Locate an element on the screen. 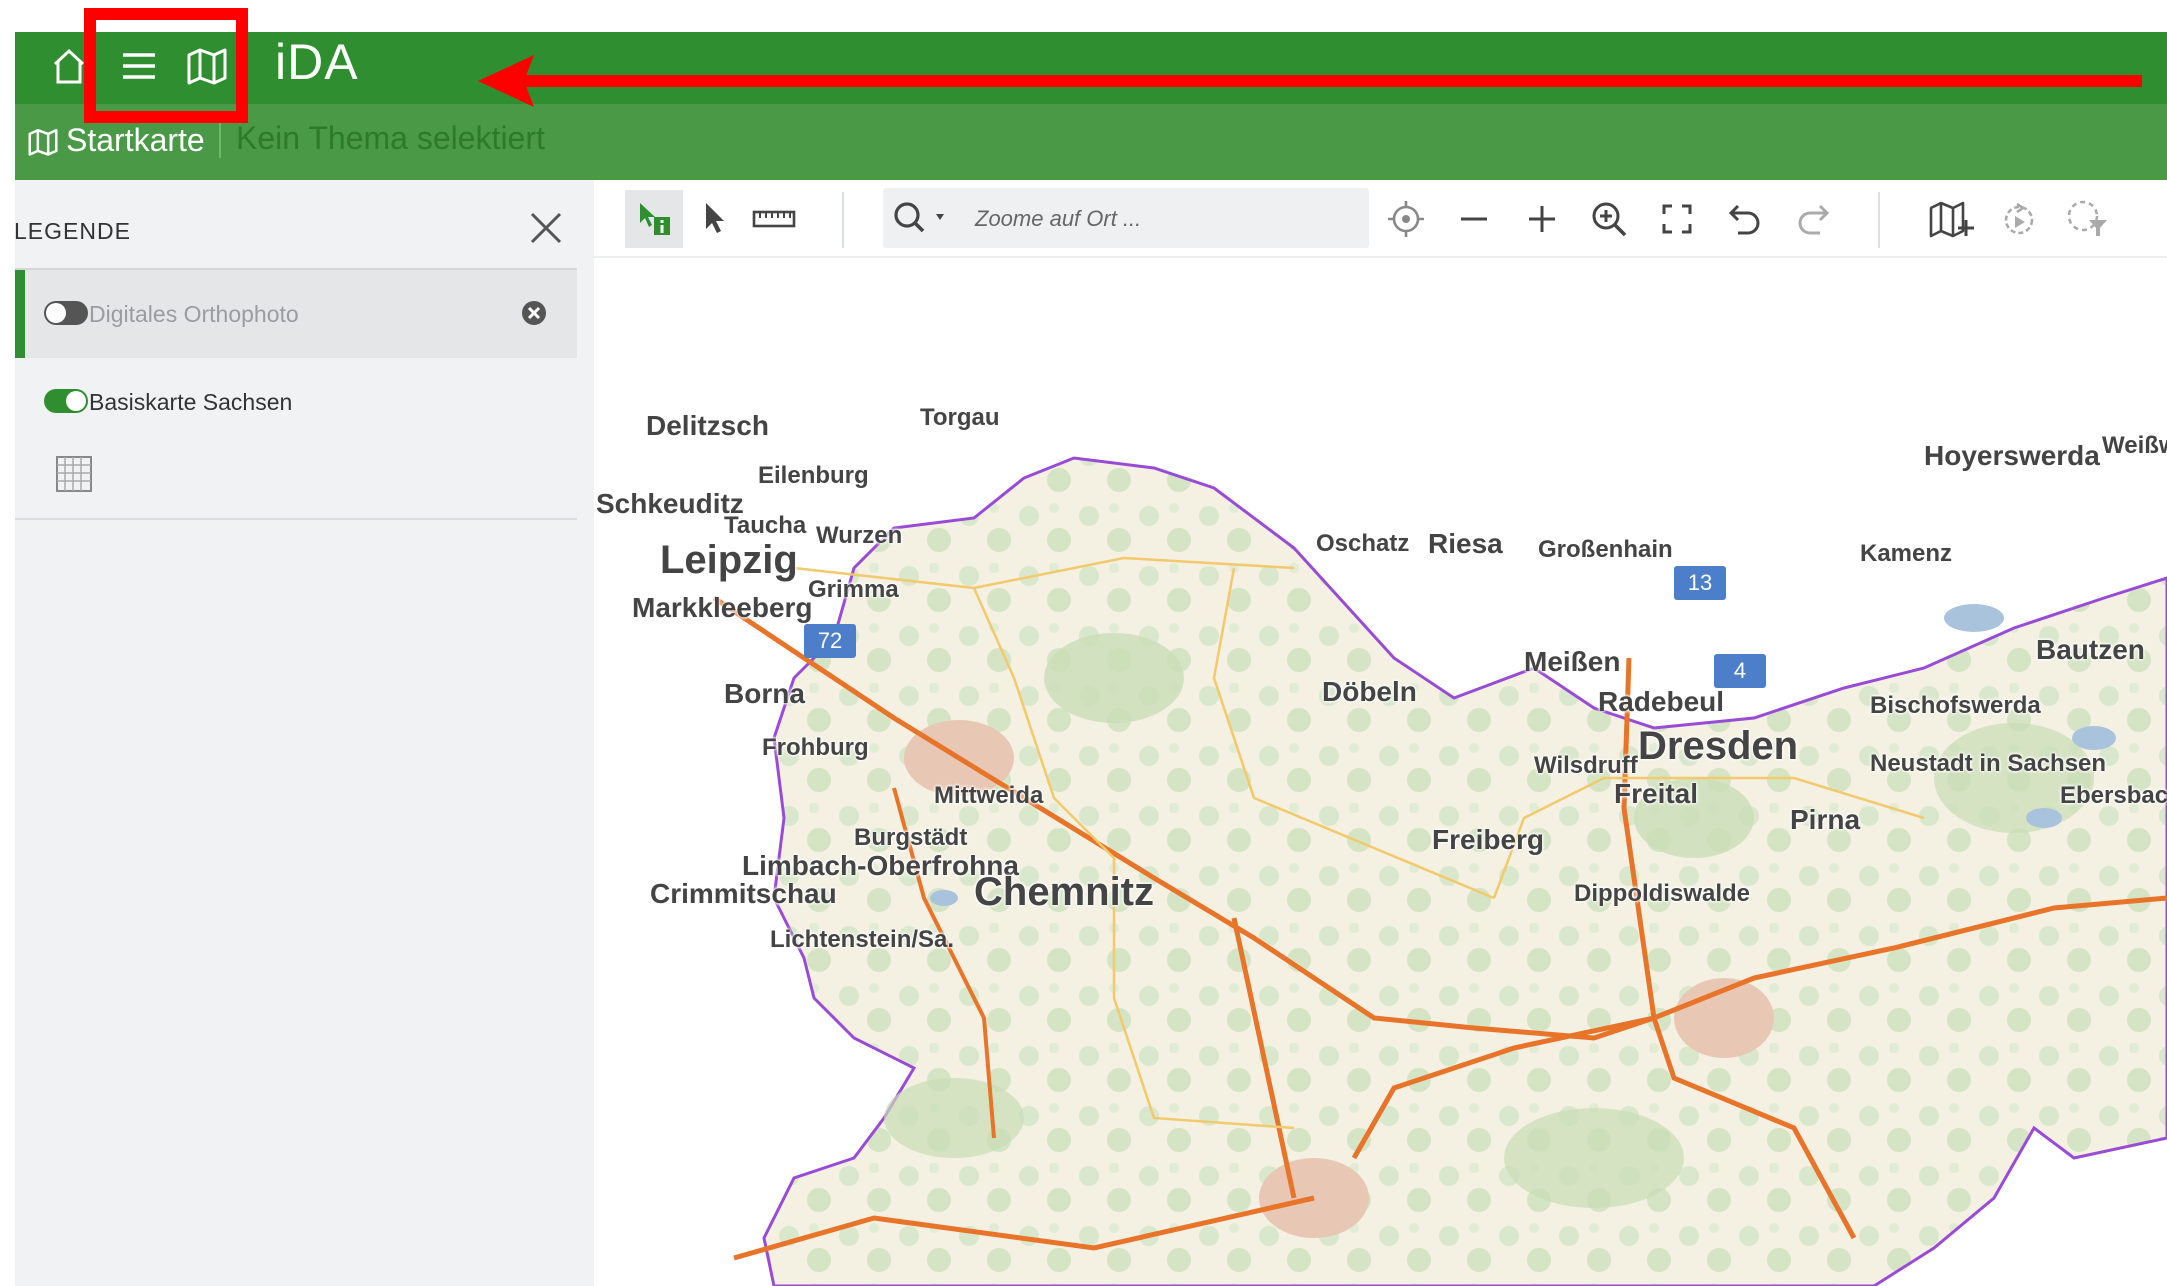 The width and height of the screenshot is (2167, 1286). layer-toggle-orthophoto is located at coordinates (66, 313).